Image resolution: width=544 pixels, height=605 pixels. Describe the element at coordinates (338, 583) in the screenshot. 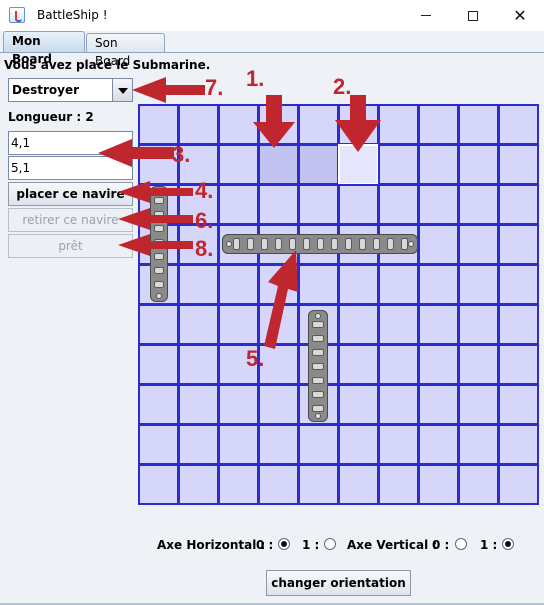

I see `change-orientation-button: changer orientation` at that location.